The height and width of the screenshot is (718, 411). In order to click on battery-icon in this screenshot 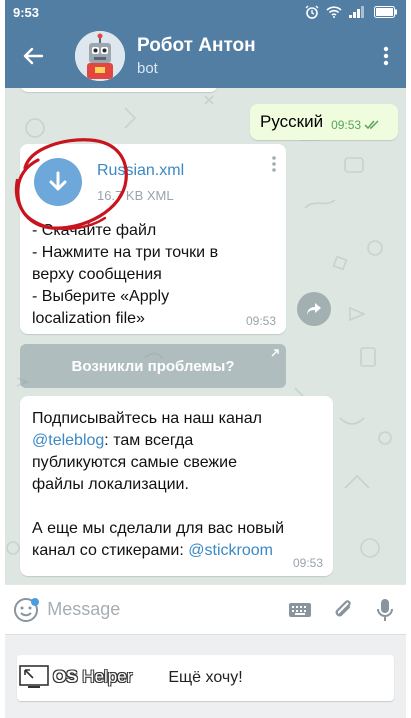, I will do `click(385, 12)`.